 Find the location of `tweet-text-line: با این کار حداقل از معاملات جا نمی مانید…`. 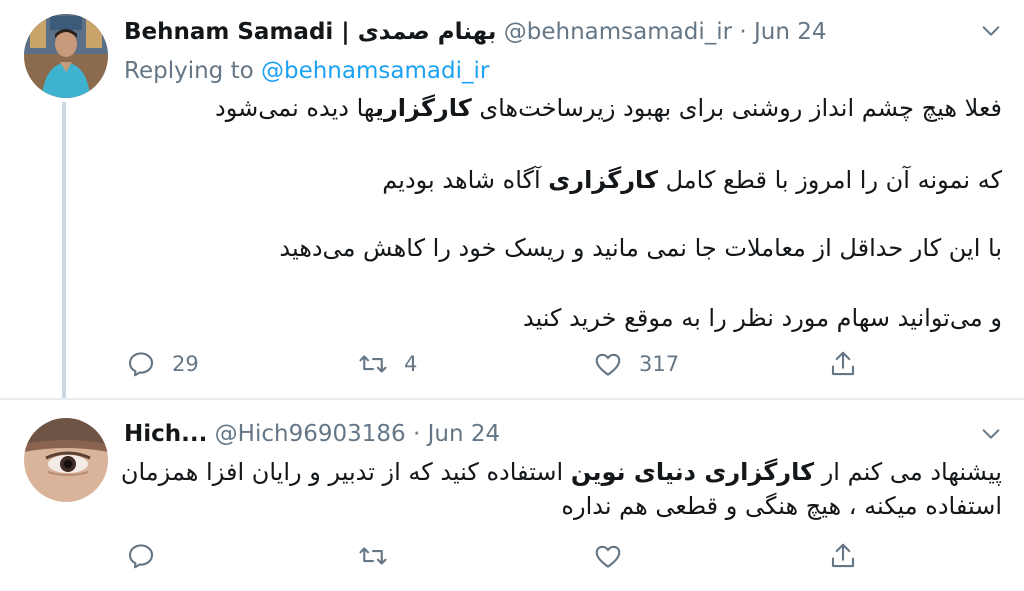

tweet-text-line: با این کار حداقل از معاملات جا نمی مانید… is located at coordinates (640, 248).